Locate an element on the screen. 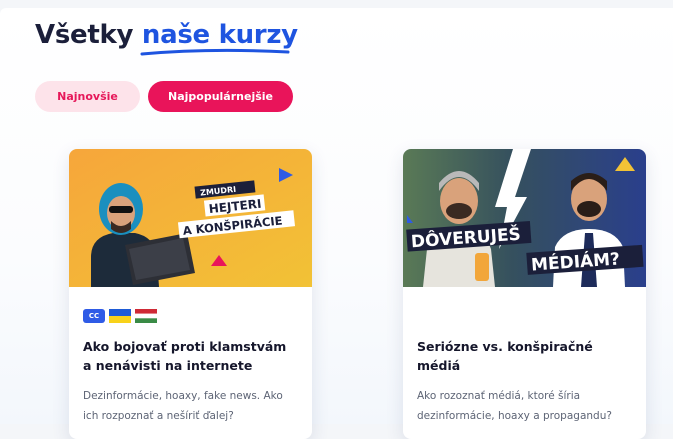 The width and height of the screenshot is (673, 439). title-prefix: Všetky is located at coordinates (84, 35).